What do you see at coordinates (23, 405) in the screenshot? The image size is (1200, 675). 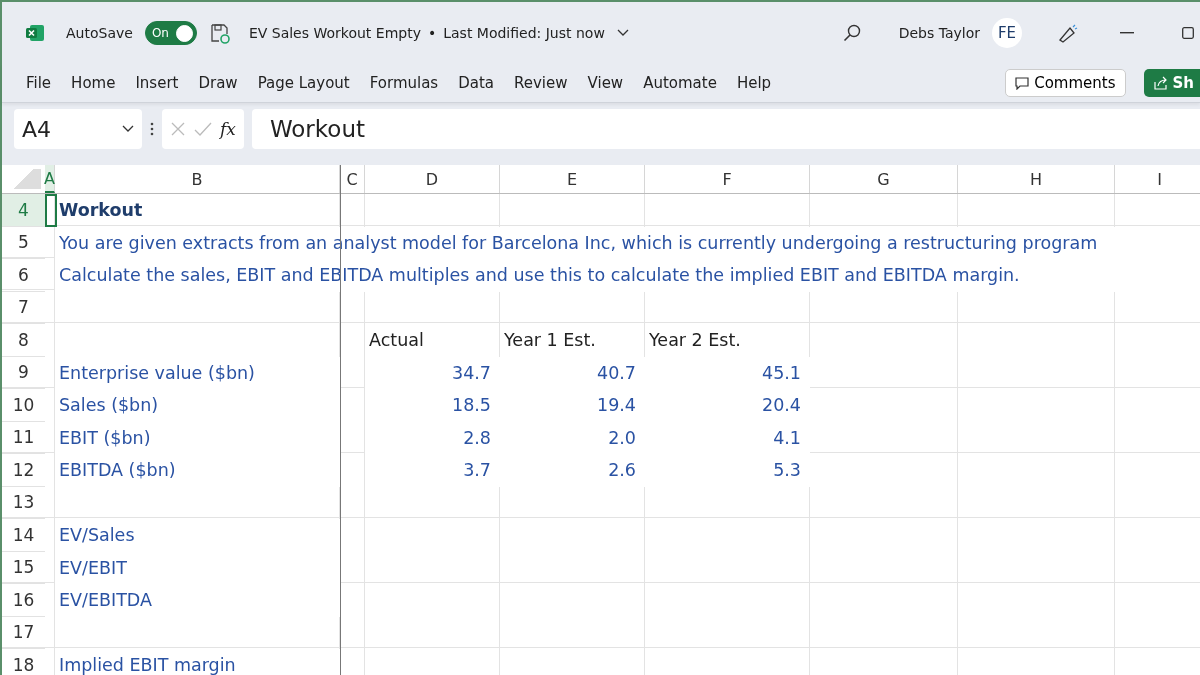 I see `row-header: 10` at bounding box center [23, 405].